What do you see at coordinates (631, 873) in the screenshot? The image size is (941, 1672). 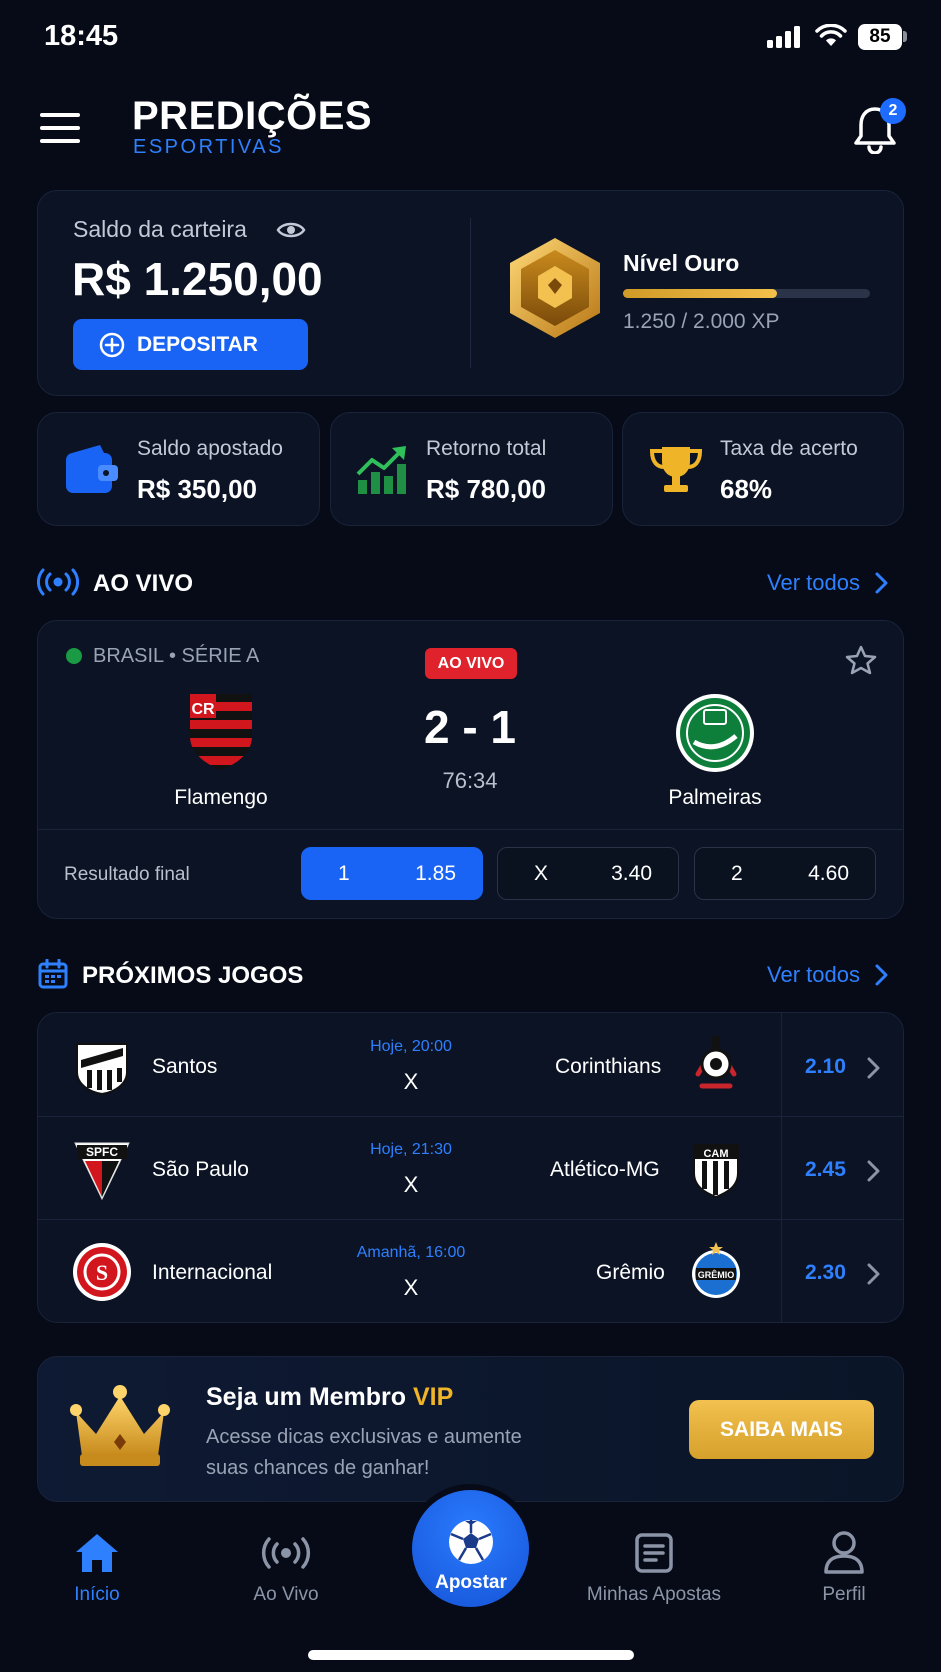 I see `odd-value: 3.40` at bounding box center [631, 873].